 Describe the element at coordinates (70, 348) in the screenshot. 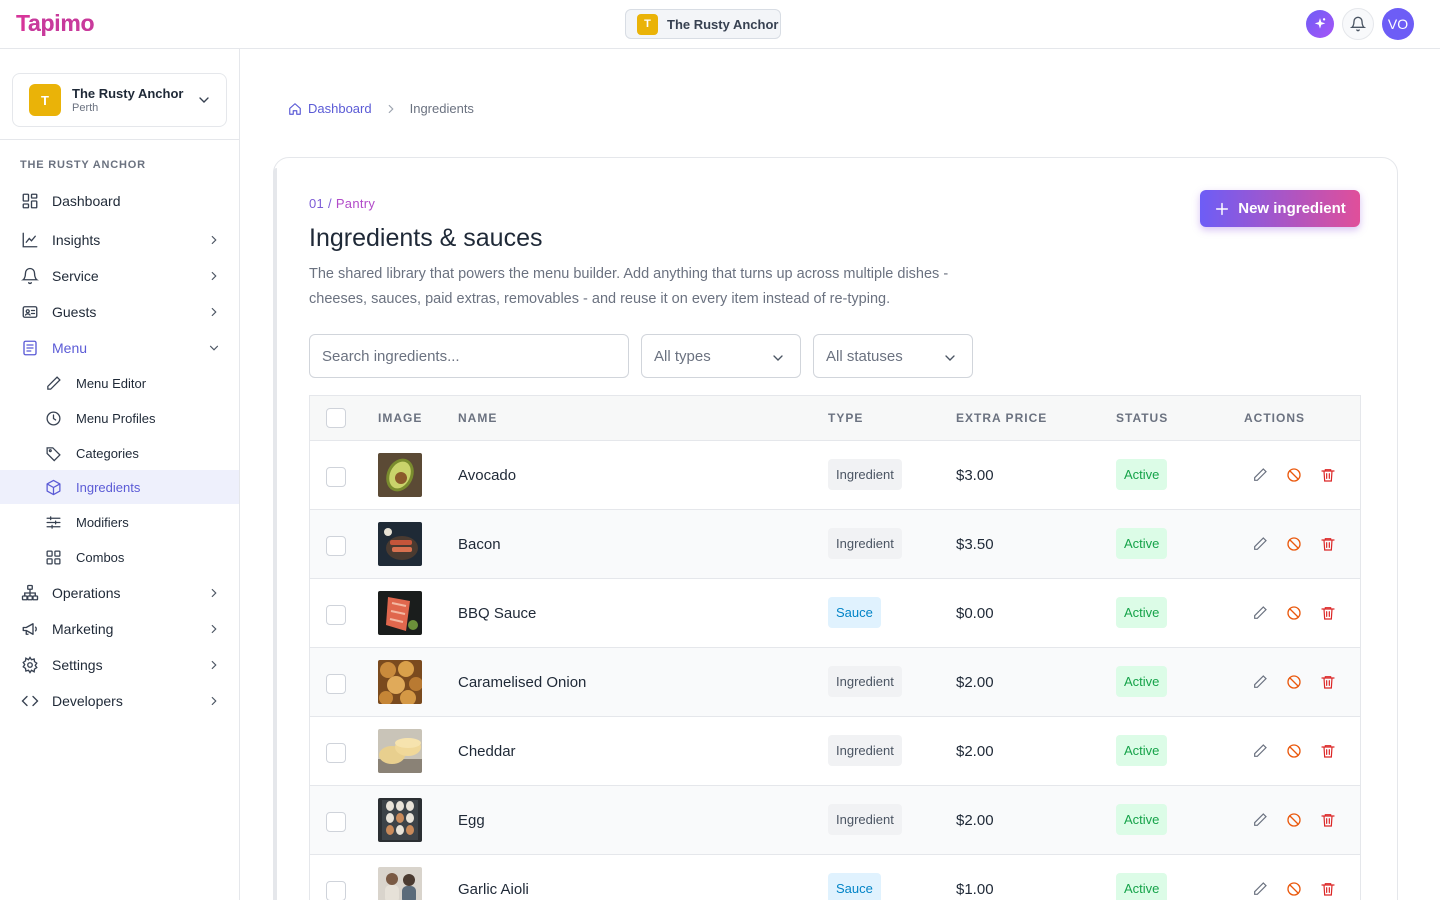

I see `sidebar-item-label: Menu` at that location.